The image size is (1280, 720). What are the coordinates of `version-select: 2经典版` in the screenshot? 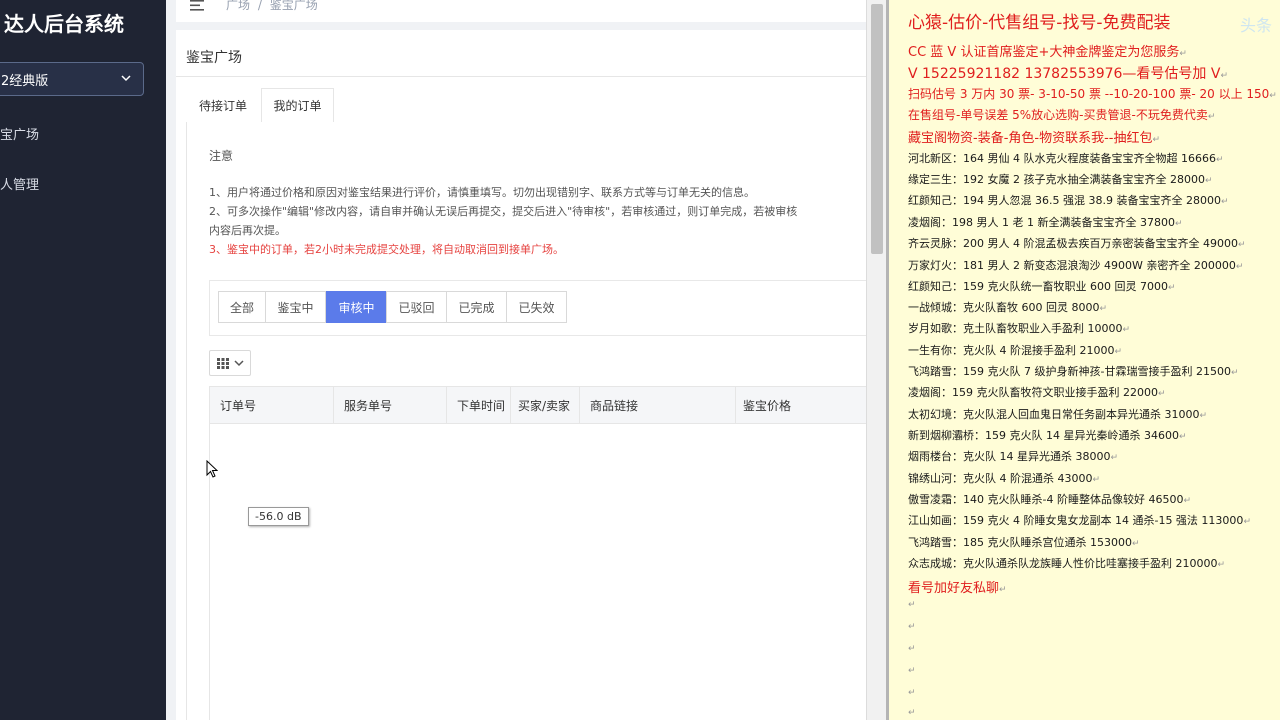 It's located at (72, 79).